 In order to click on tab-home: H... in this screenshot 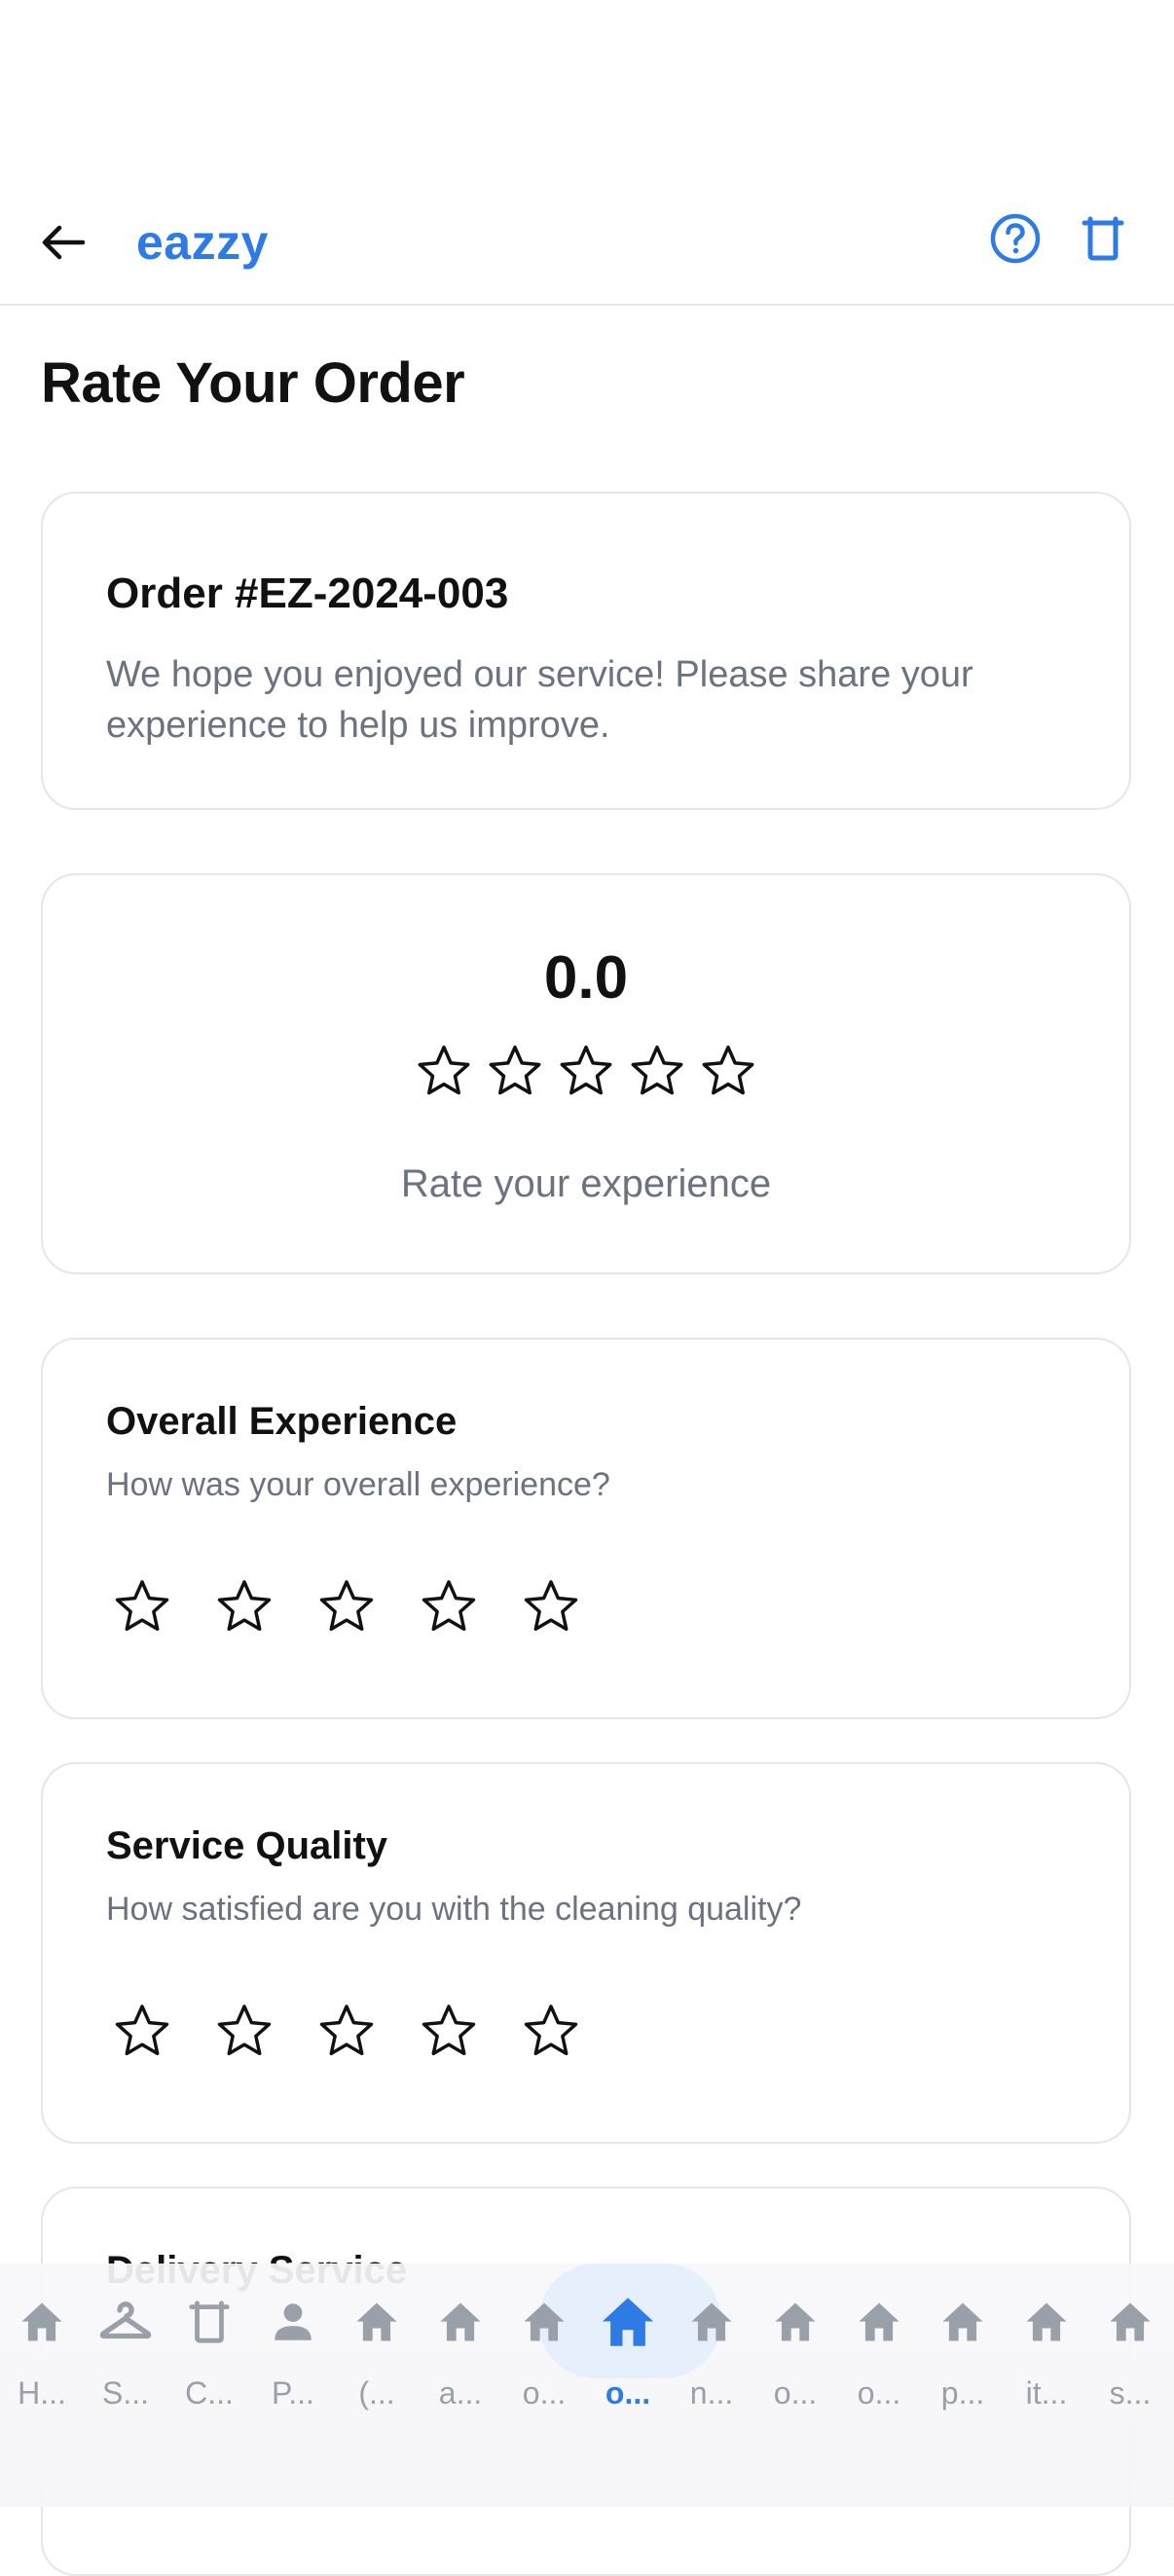, I will do `click(42, 2341)`.